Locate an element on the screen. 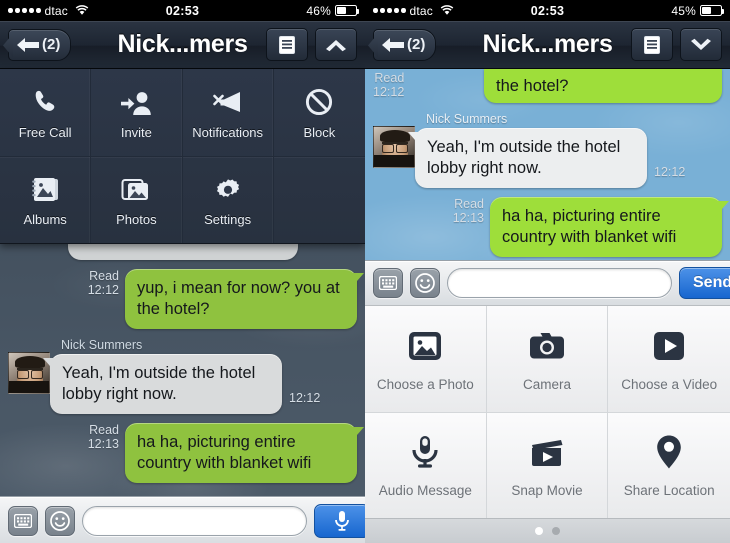  status-bar: dtac 02:53 45% is located at coordinates (547, 10).